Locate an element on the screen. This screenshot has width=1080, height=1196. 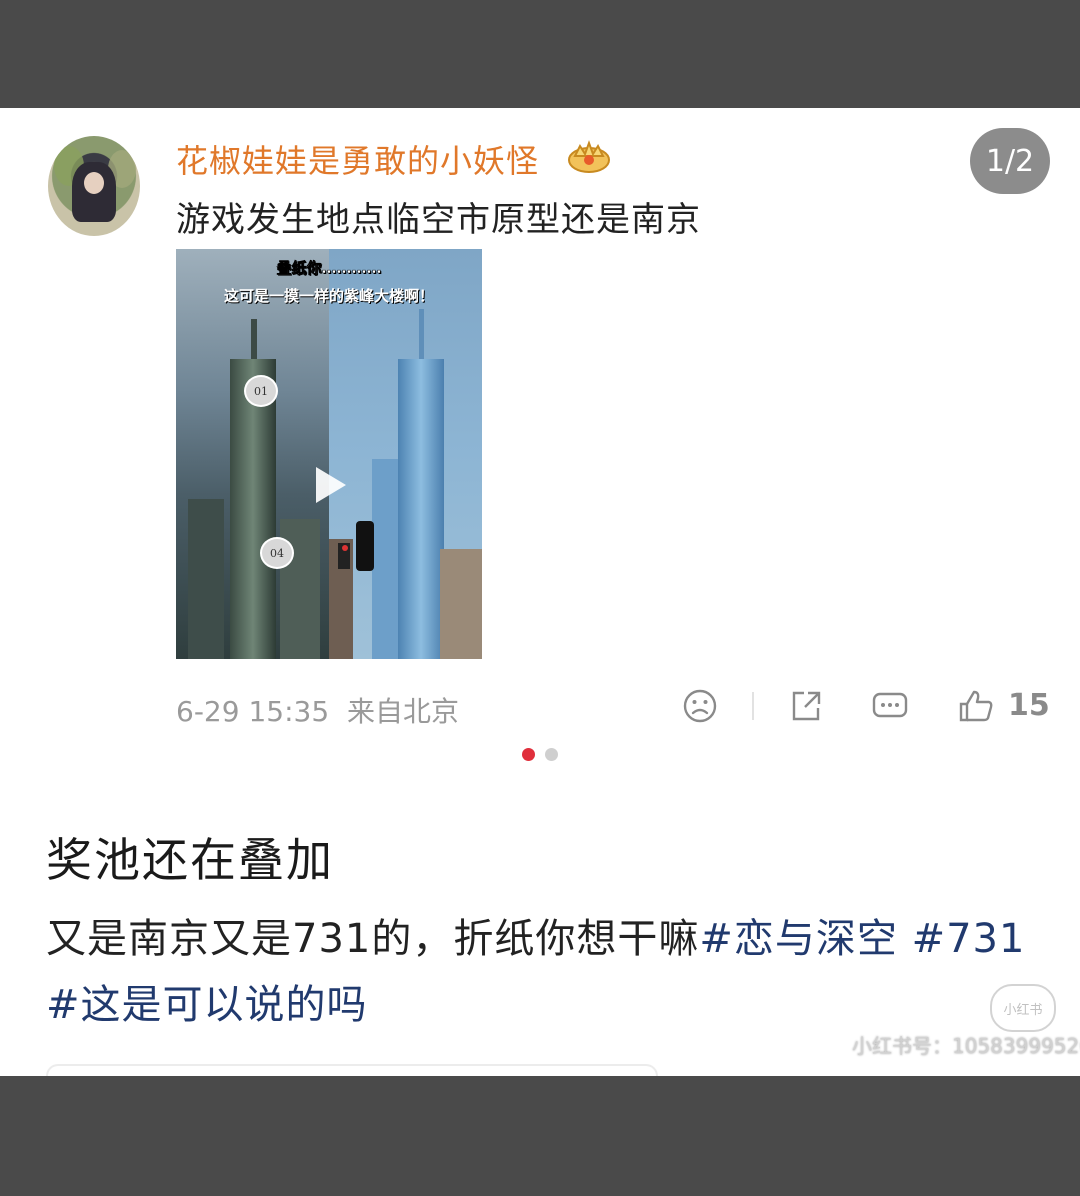
dislike-face-icon is located at coordinates (700, 706).